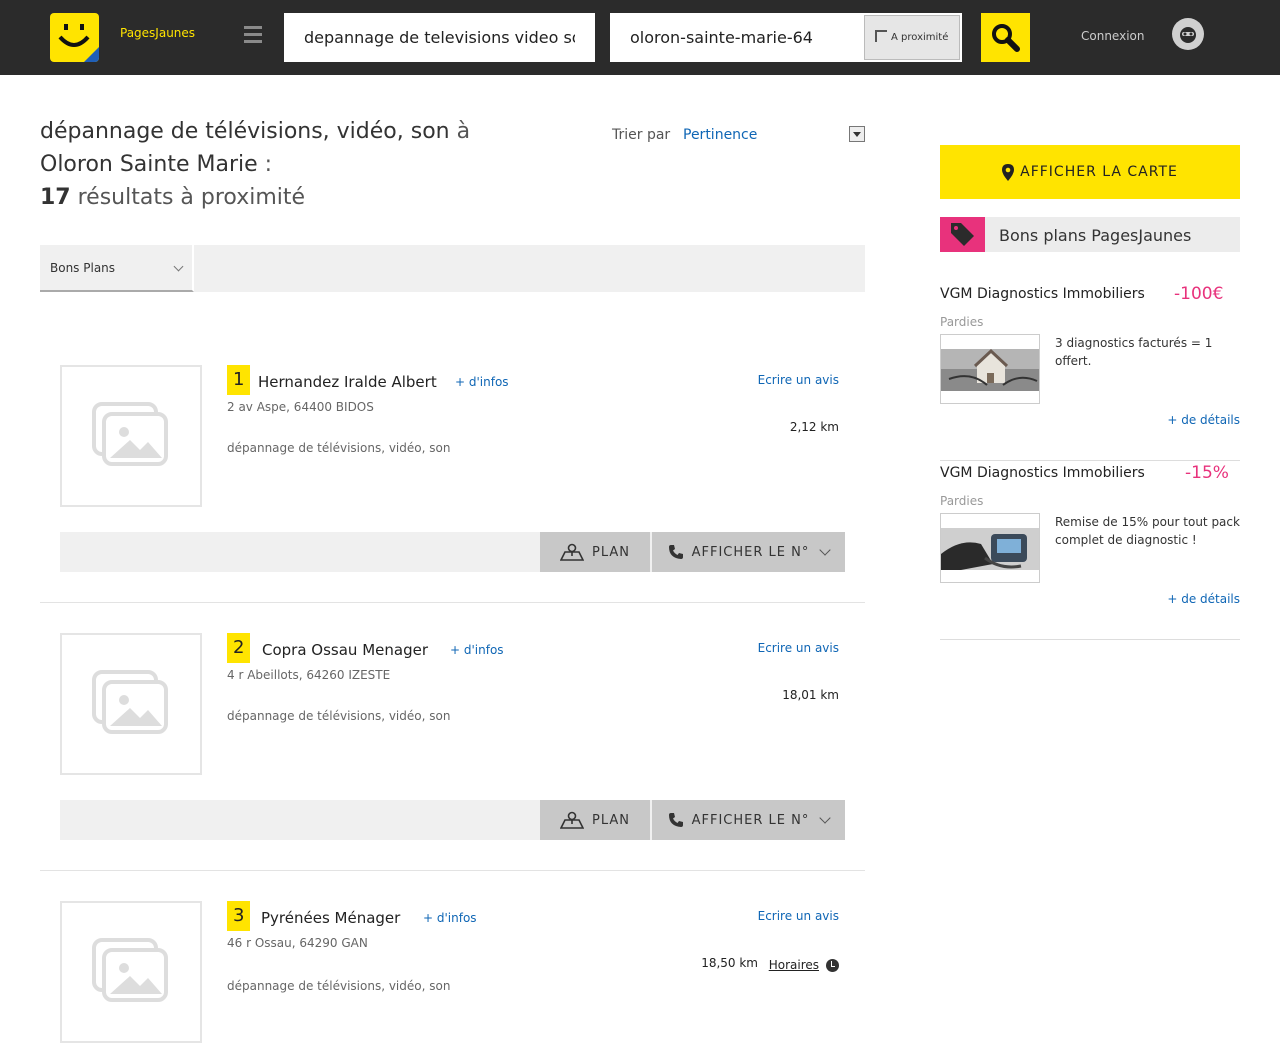 The height and width of the screenshot is (1043, 1280). Describe the element at coordinates (774, 135) in the screenshot. I see `sort-dropdown: Pertinence` at that location.